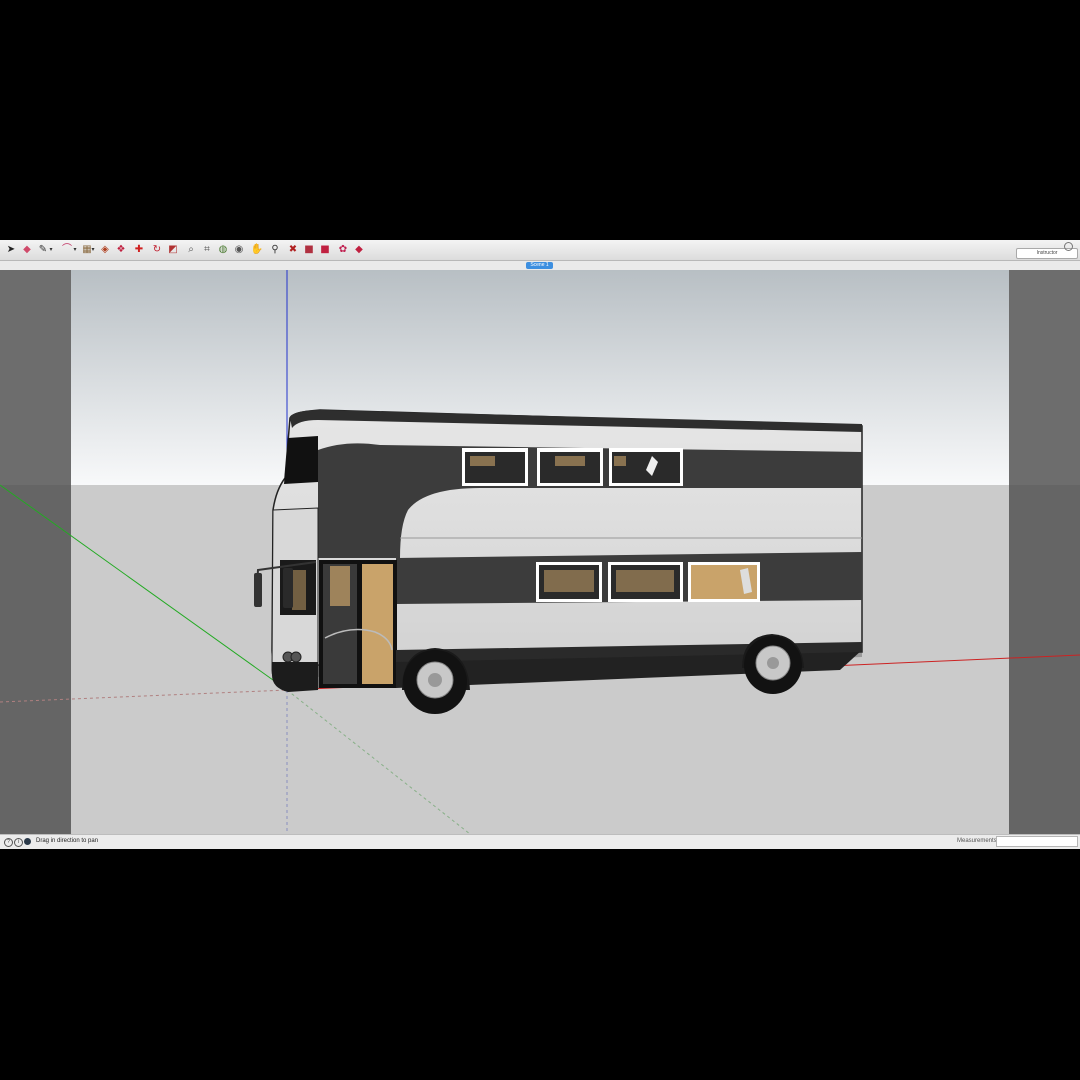  I want to click on driver-seat, so click(299, 590).